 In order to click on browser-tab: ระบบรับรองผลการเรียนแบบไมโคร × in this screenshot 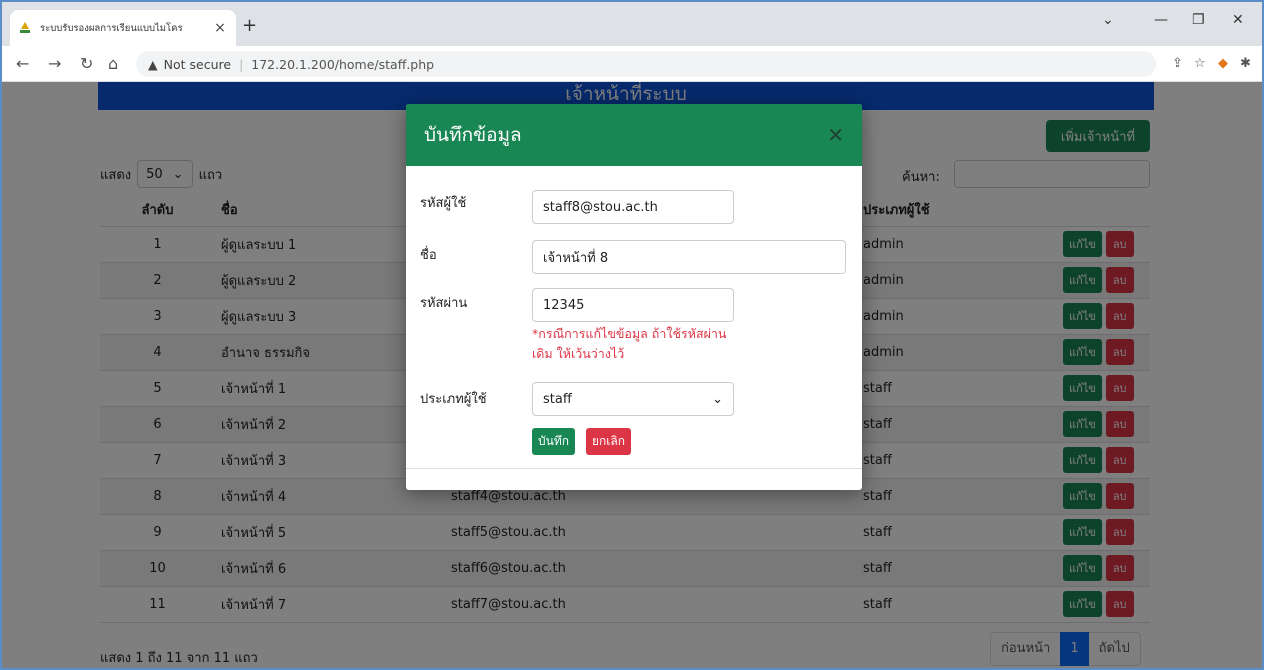, I will do `click(123, 28)`.